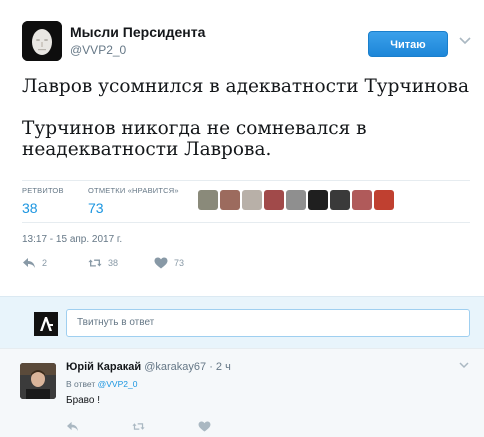 This screenshot has height=437, width=484. Describe the element at coordinates (45, 263) in the screenshot. I see `reply-count: 2` at that location.